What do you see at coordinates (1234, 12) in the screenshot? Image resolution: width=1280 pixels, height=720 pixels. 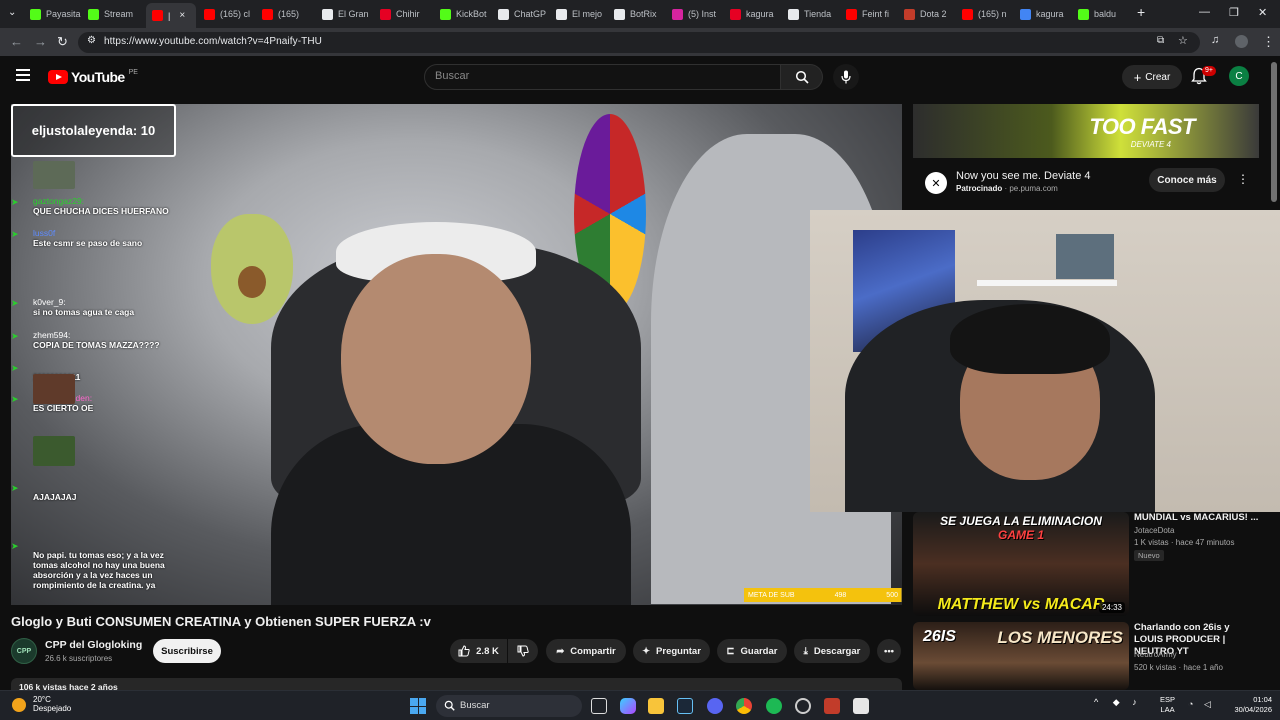 I see `restore-icon: ❐` at bounding box center [1234, 12].